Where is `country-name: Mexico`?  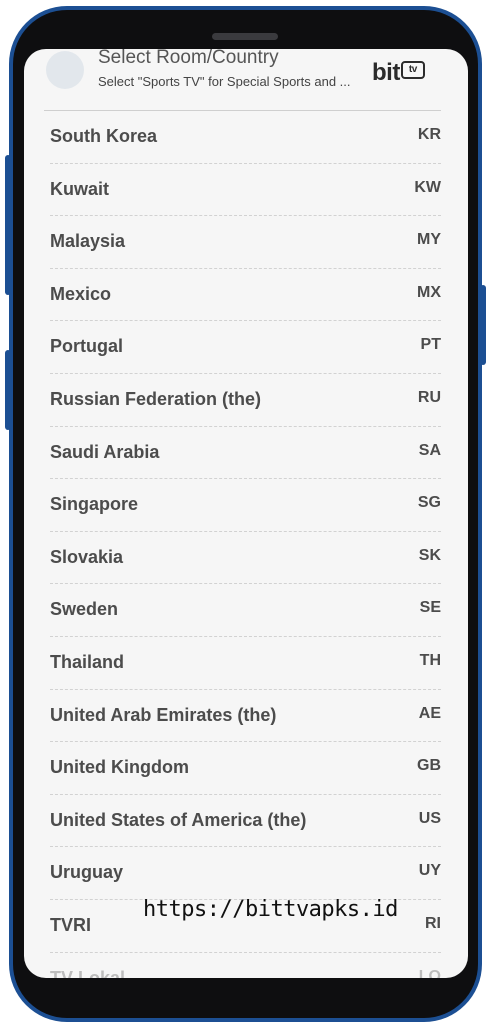
country-name: Mexico is located at coordinates (81, 293).